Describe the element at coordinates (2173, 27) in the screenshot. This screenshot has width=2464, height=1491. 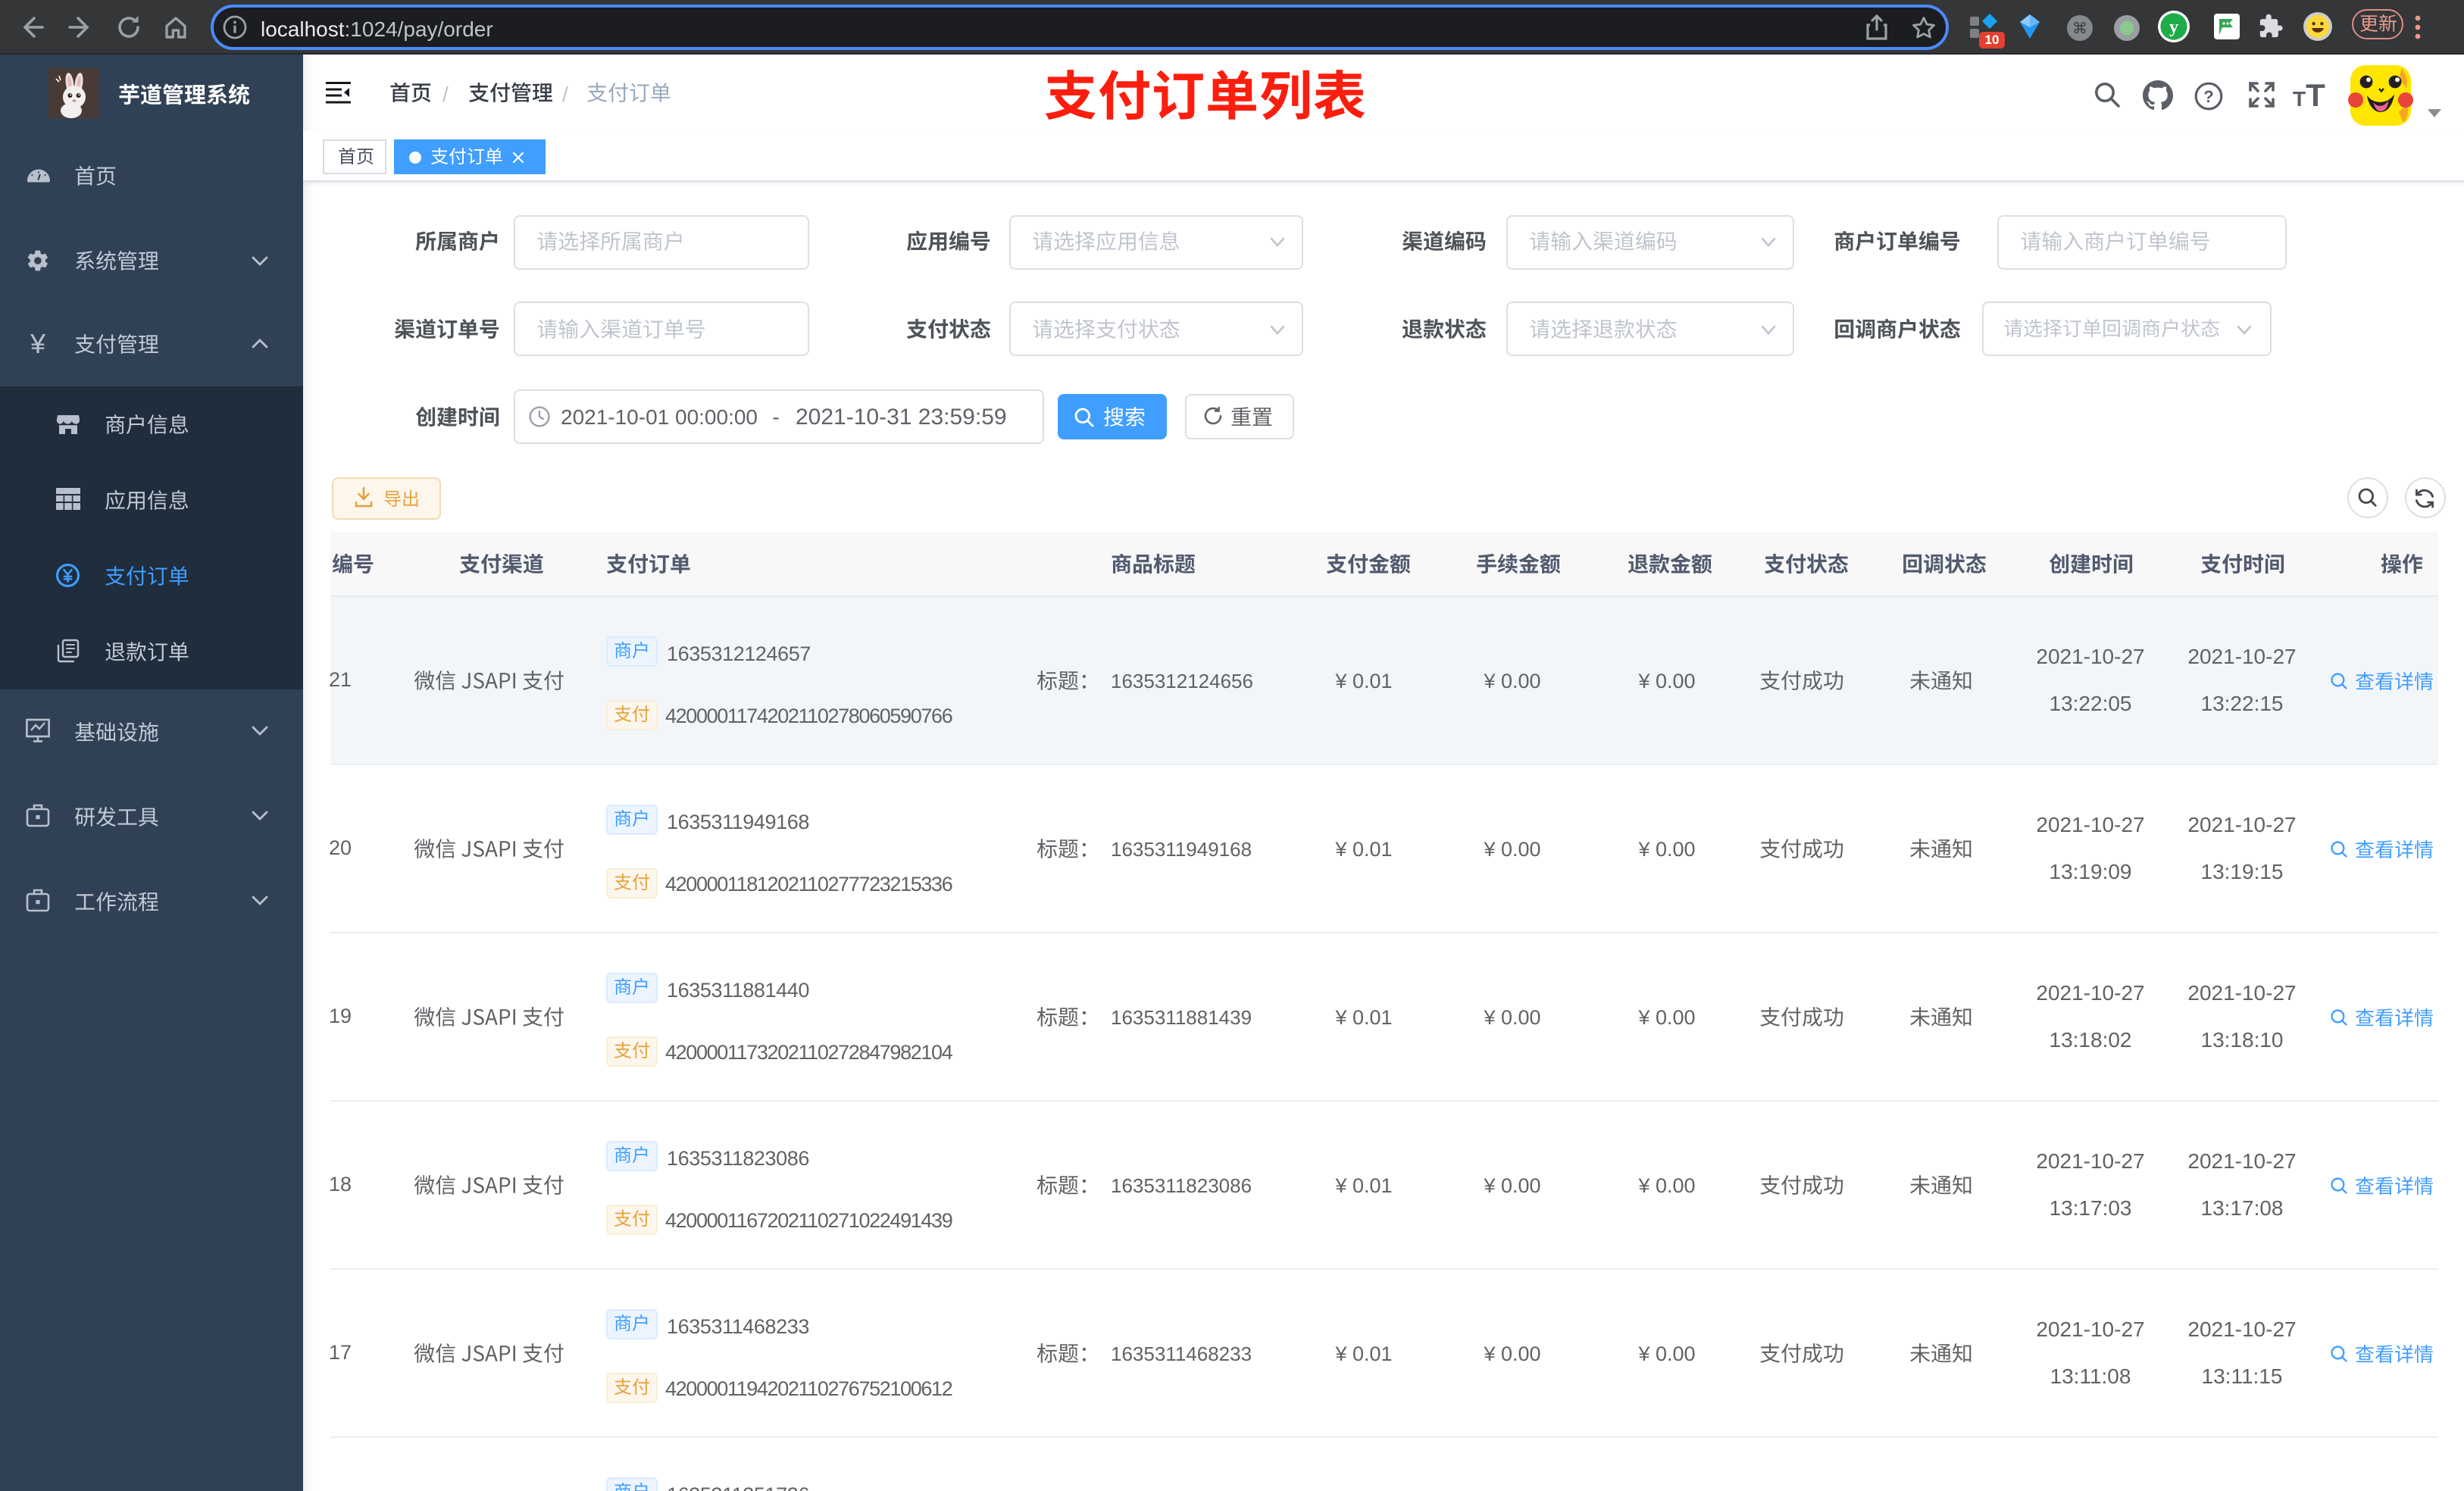
I see `svg-text: y` at that location.